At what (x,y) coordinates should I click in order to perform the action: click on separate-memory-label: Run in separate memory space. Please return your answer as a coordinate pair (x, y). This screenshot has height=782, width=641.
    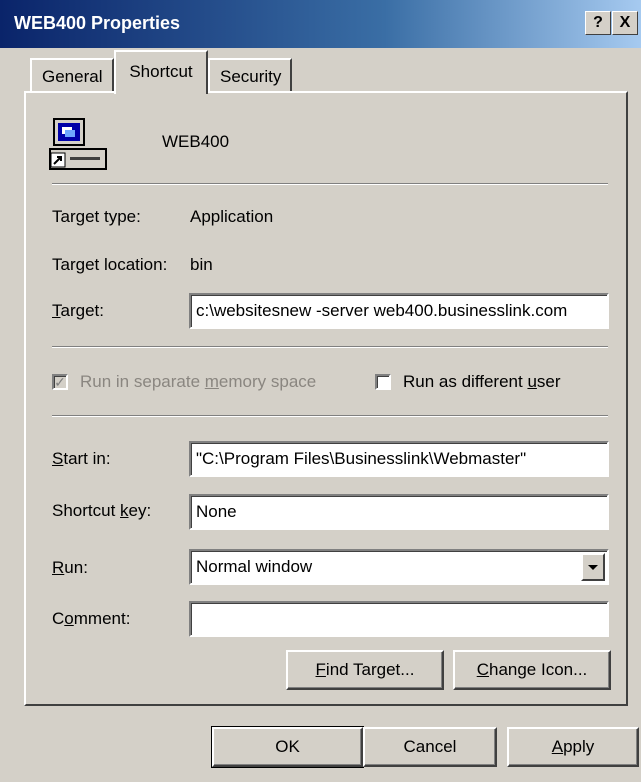
    Looking at the image, I should click on (198, 381).